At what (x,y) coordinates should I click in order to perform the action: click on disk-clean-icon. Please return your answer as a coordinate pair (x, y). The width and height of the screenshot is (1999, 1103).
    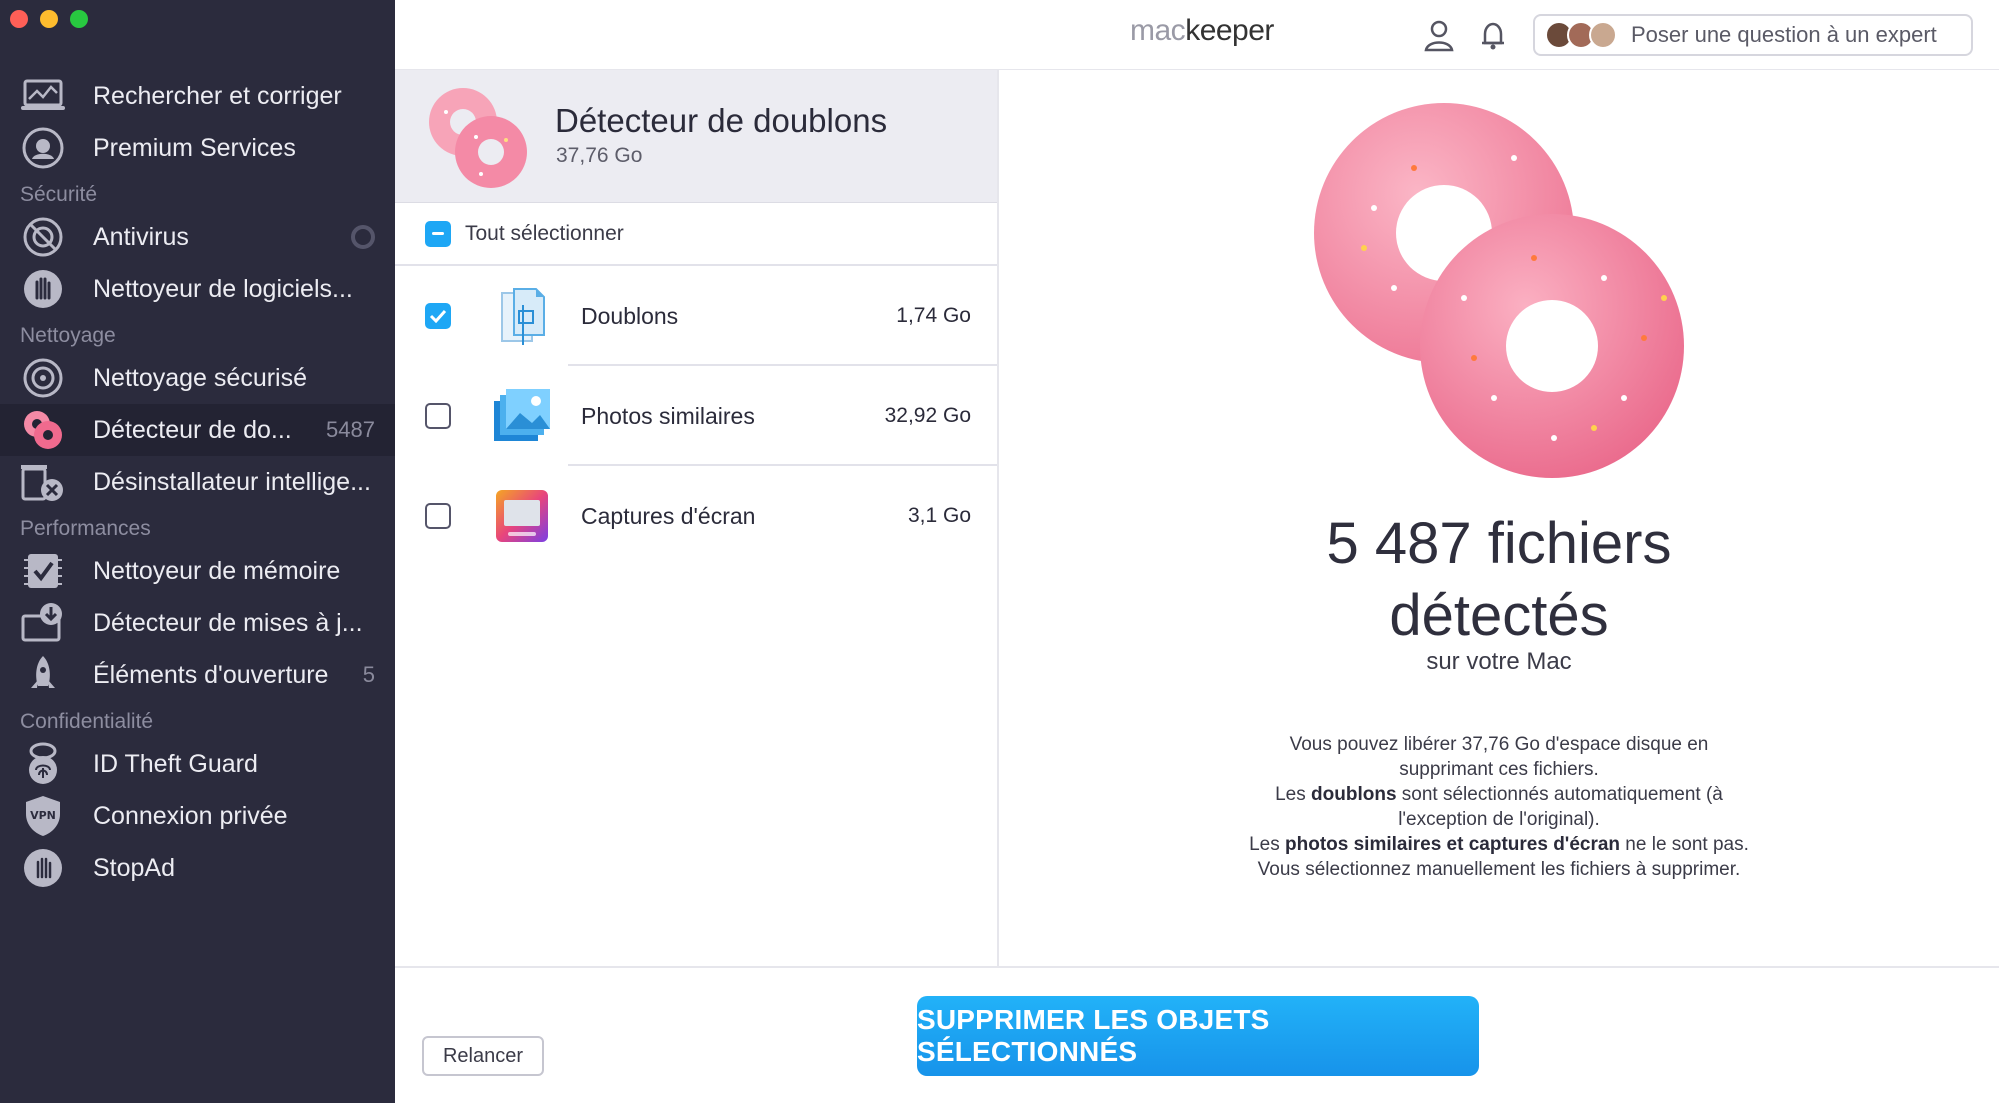
    Looking at the image, I should click on (43, 378).